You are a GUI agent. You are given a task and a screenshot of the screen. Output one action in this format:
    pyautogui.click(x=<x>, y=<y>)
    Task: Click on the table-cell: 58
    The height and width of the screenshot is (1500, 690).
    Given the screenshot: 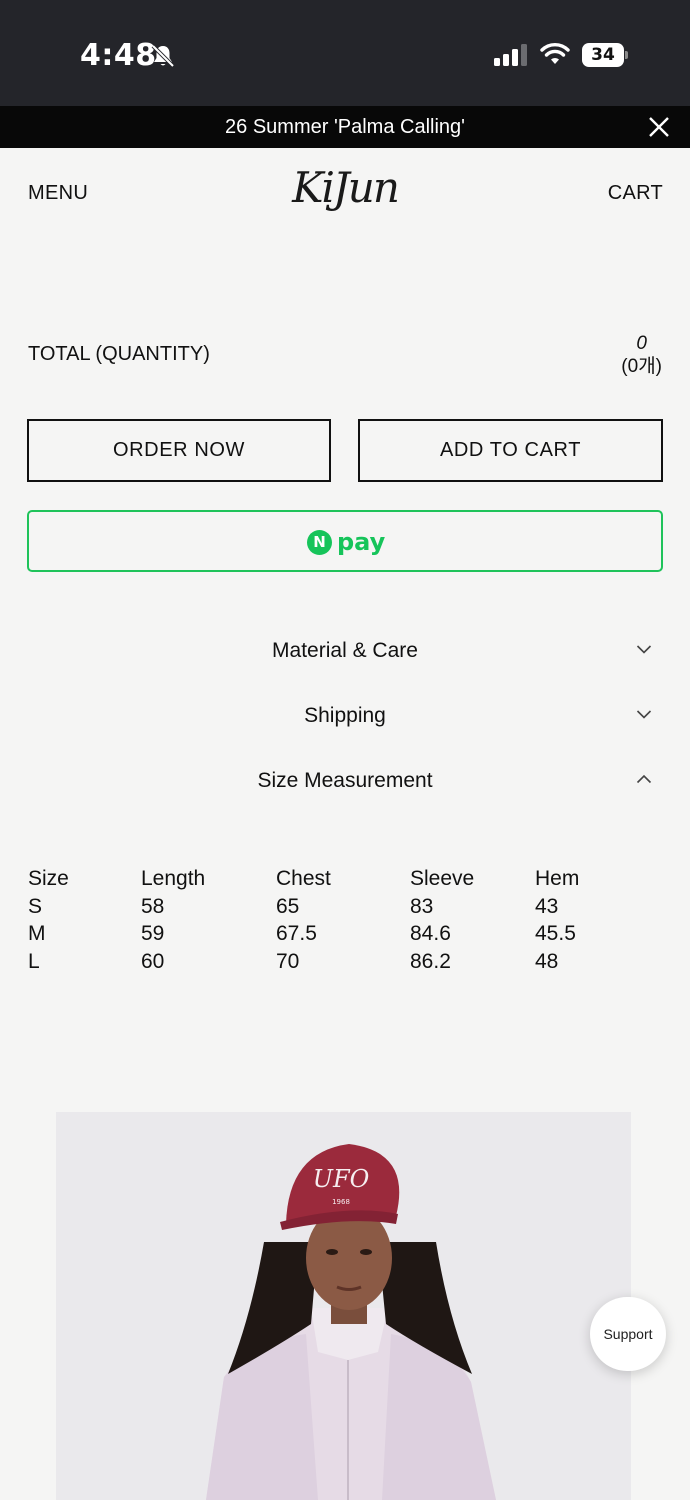 What is the action you would take?
    pyautogui.click(x=153, y=906)
    